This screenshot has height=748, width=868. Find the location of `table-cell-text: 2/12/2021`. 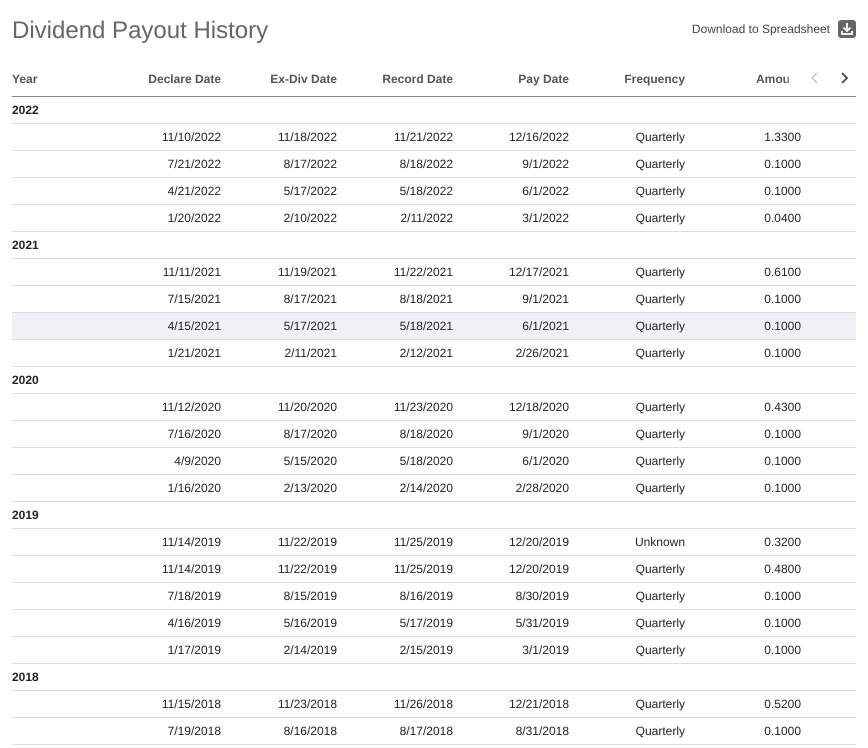

table-cell-text: 2/12/2021 is located at coordinates (425, 353).